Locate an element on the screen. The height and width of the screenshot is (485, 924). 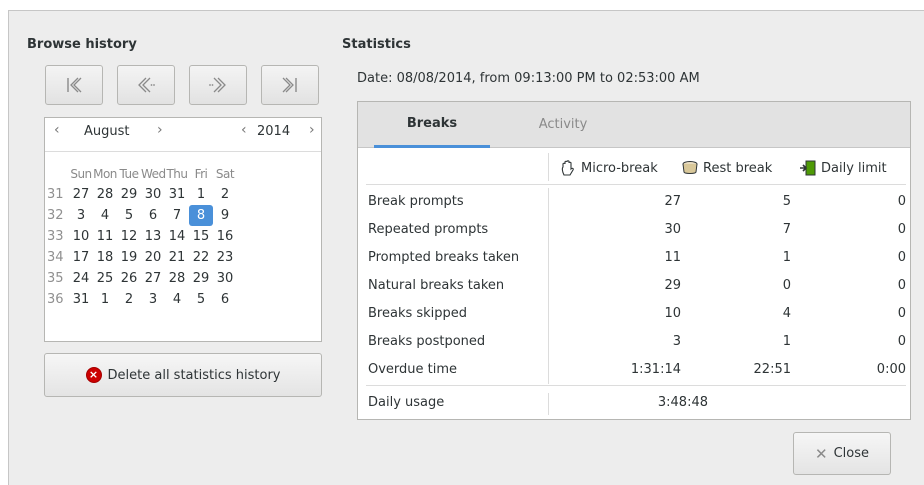
calendar-day: 26 is located at coordinates (129, 278).